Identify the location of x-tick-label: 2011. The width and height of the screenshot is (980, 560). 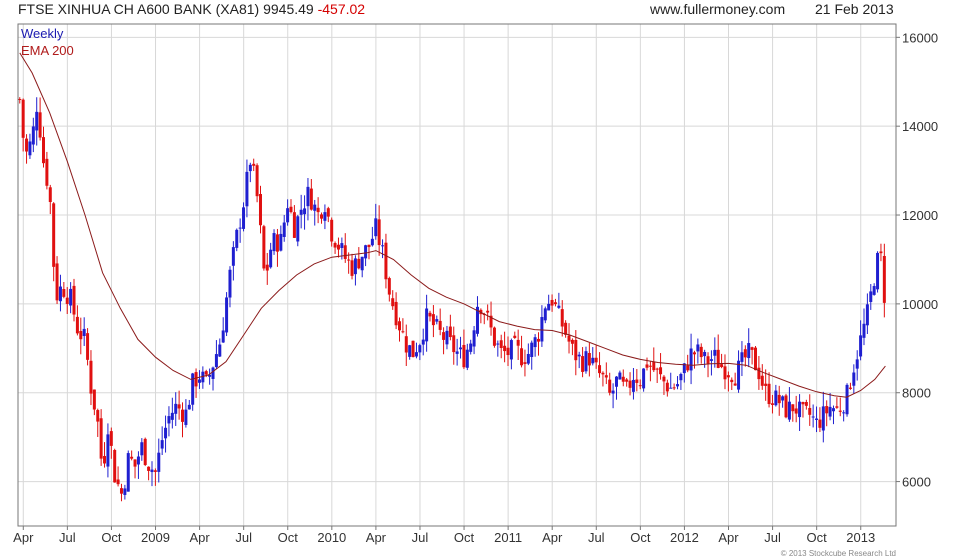
(508, 537).